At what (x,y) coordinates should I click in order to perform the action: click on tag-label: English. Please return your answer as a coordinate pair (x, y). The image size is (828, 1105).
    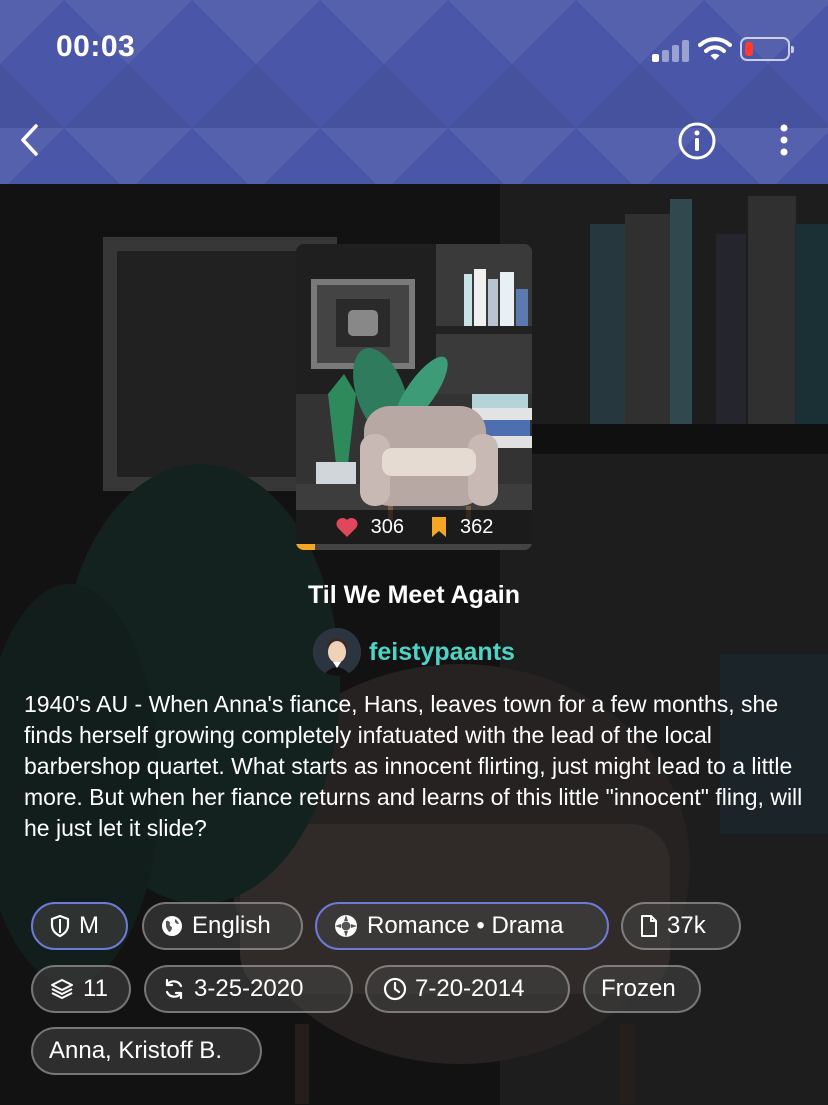
    Looking at the image, I should click on (231, 925).